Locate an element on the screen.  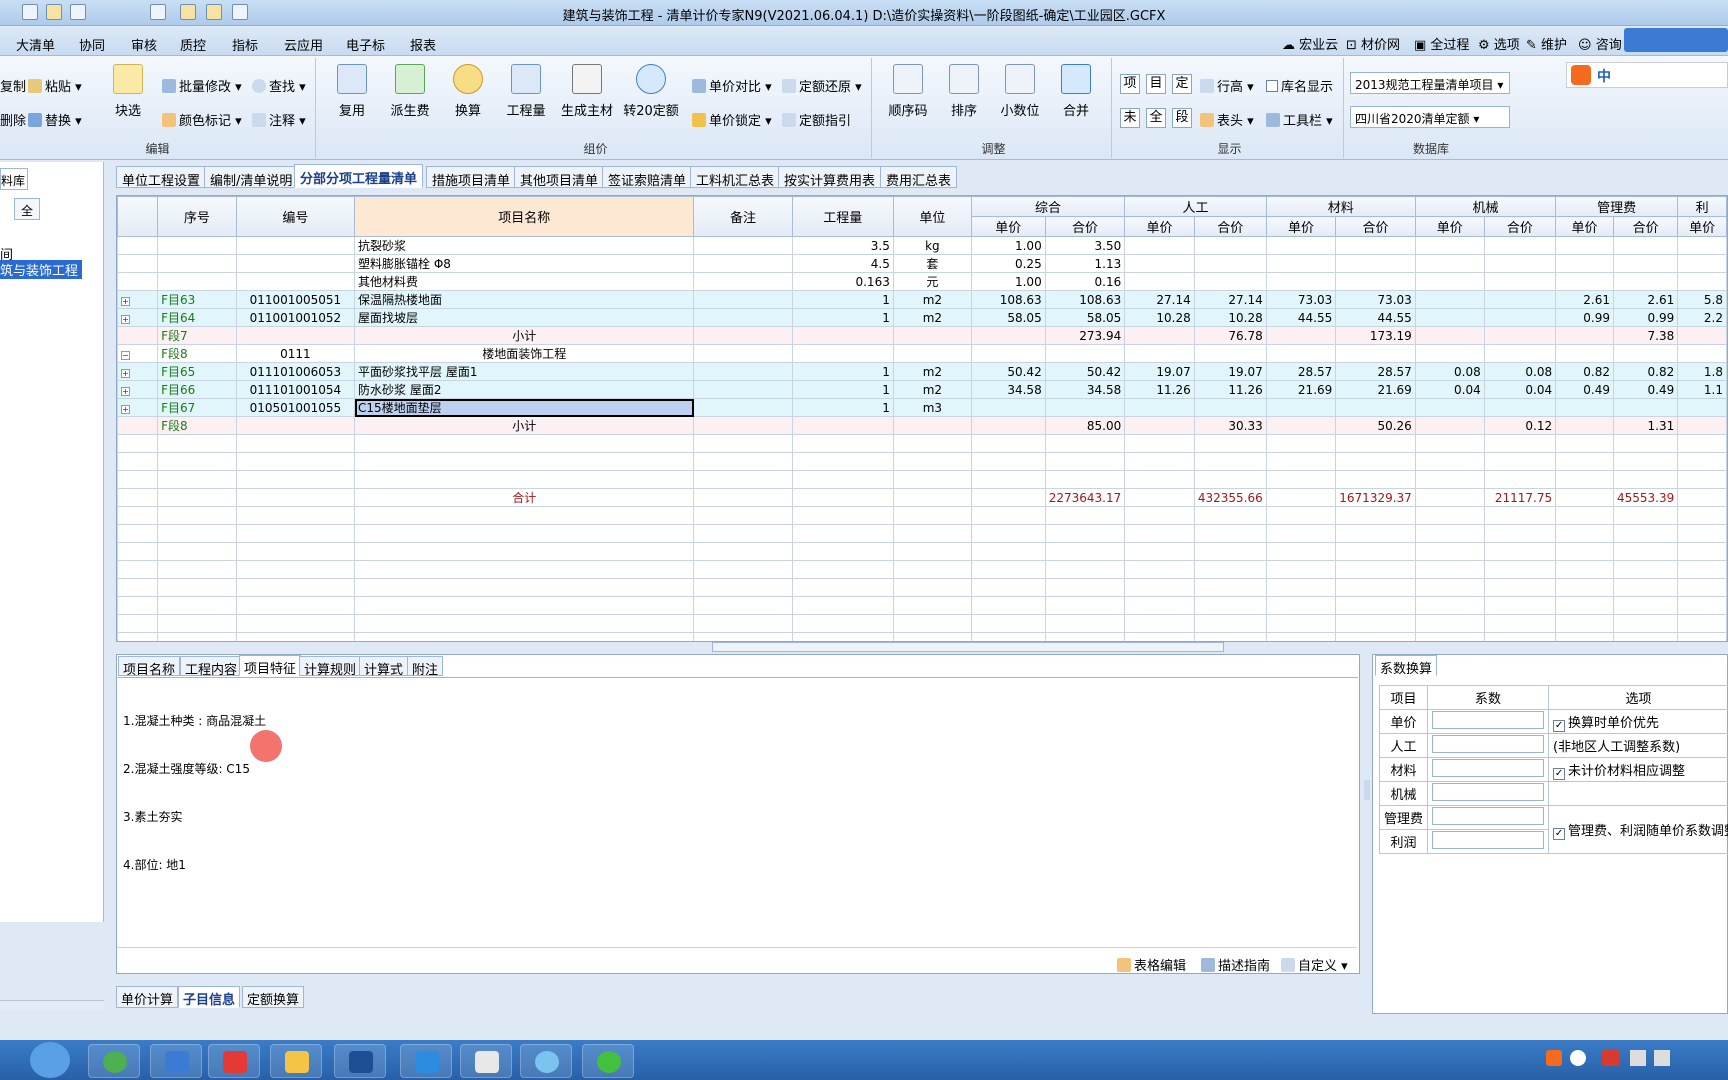
lib-name-checkbox: 库名显示 is located at coordinates (1299, 85).